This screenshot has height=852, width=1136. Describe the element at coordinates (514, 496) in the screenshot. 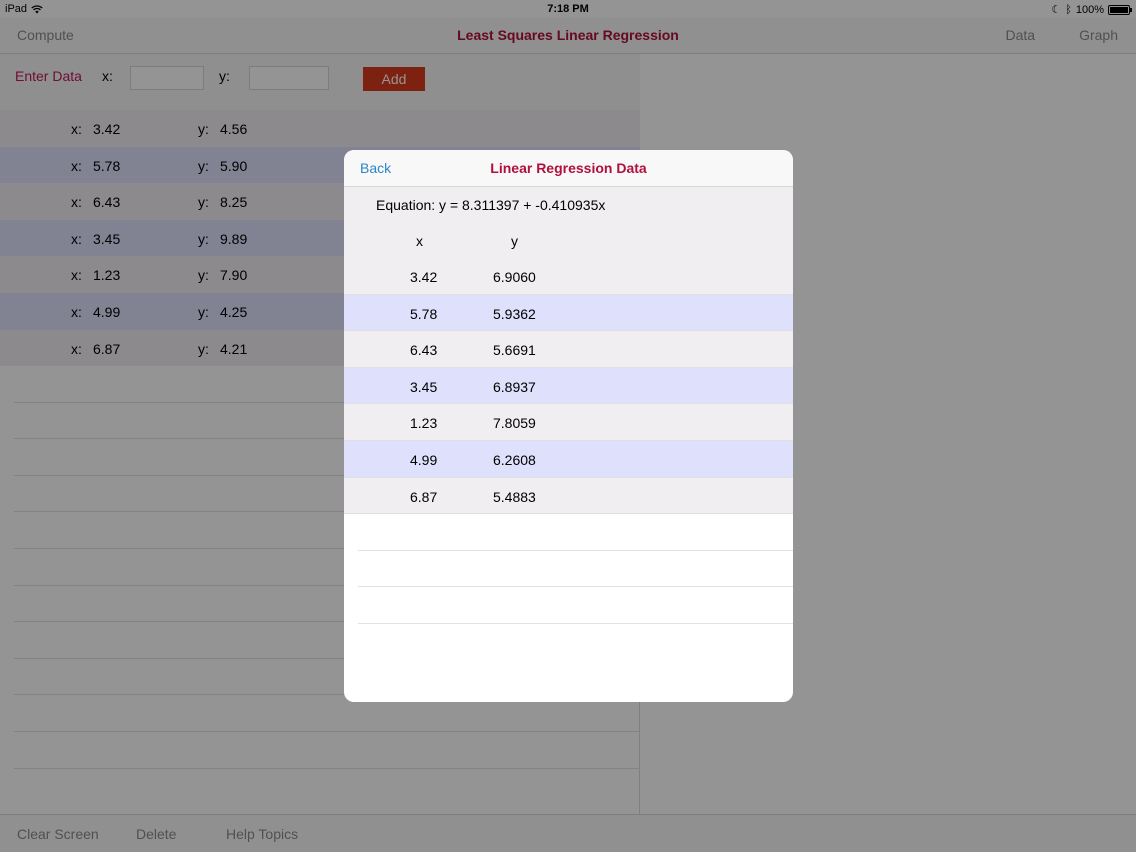

I see `result-y: 5.4883` at that location.